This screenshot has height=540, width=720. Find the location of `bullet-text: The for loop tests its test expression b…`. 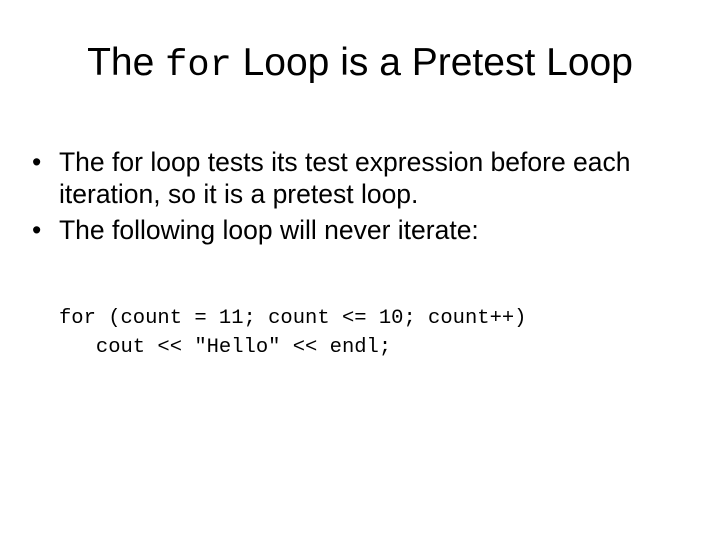

bullet-text: The for loop tests its test expression b… is located at coordinates (345, 178).